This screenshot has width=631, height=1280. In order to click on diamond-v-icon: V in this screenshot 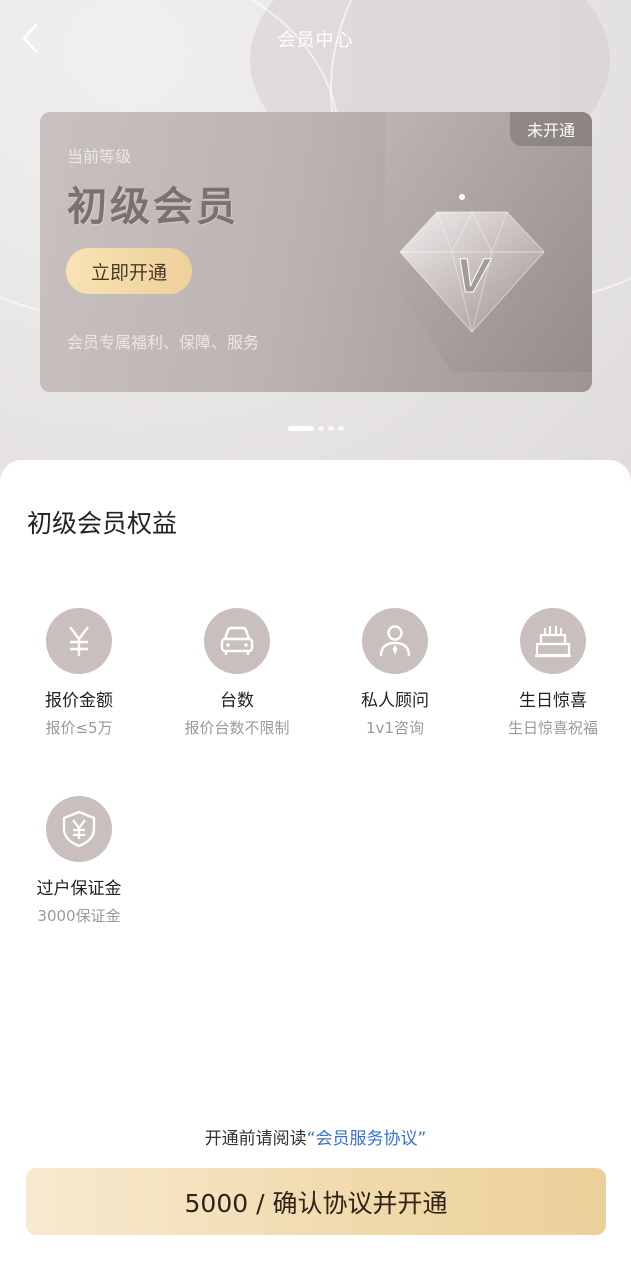, I will do `click(472, 263)`.